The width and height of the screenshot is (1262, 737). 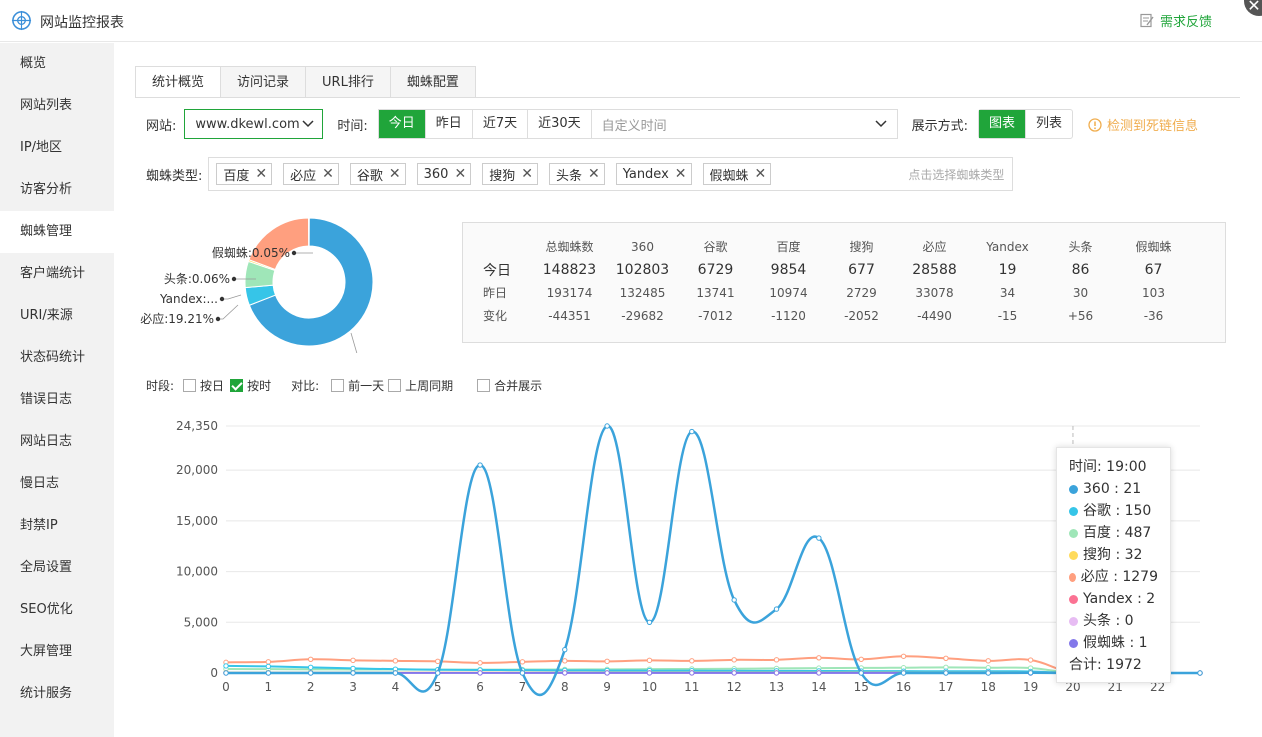 What do you see at coordinates (57, 442) in the screenshot?
I see `sidebar-item: 网站日志` at bounding box center [57, 442].